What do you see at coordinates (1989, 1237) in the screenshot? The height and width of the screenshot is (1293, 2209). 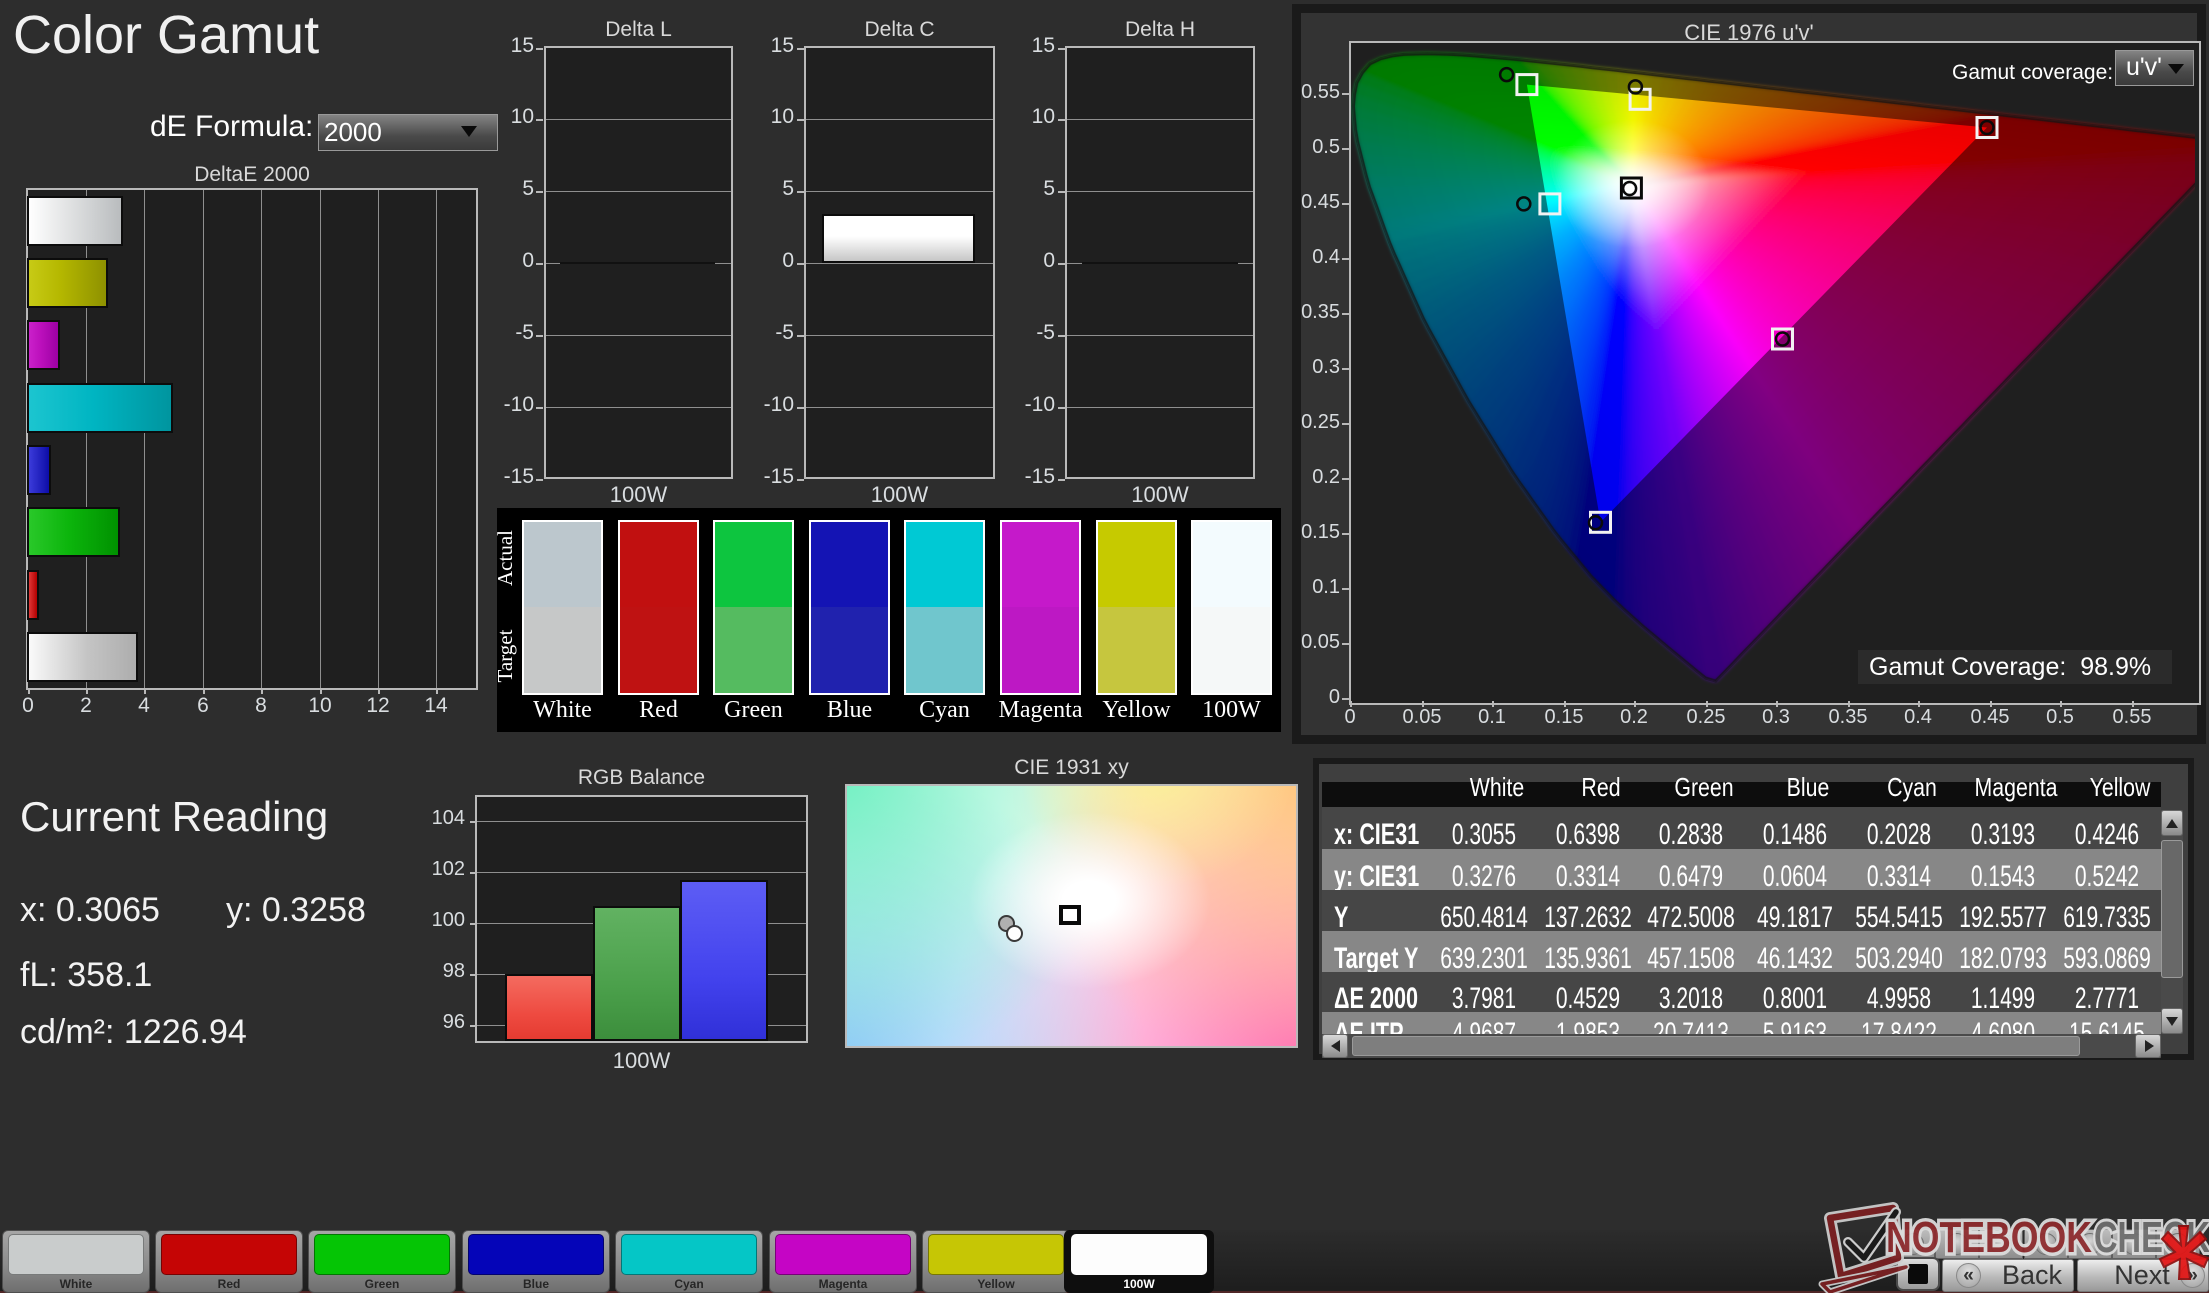 I see `svg-text: NOTEBOOK` at bounding box center [1989, 1237].